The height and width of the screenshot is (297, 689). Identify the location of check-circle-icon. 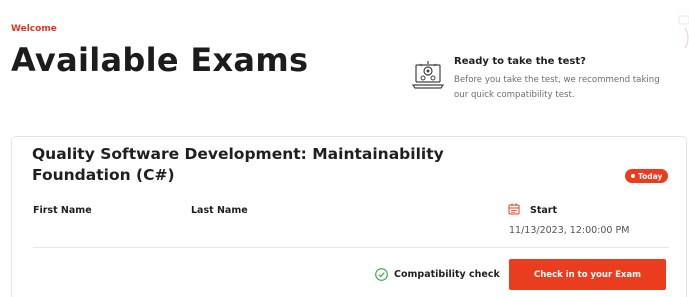
(381, 274).